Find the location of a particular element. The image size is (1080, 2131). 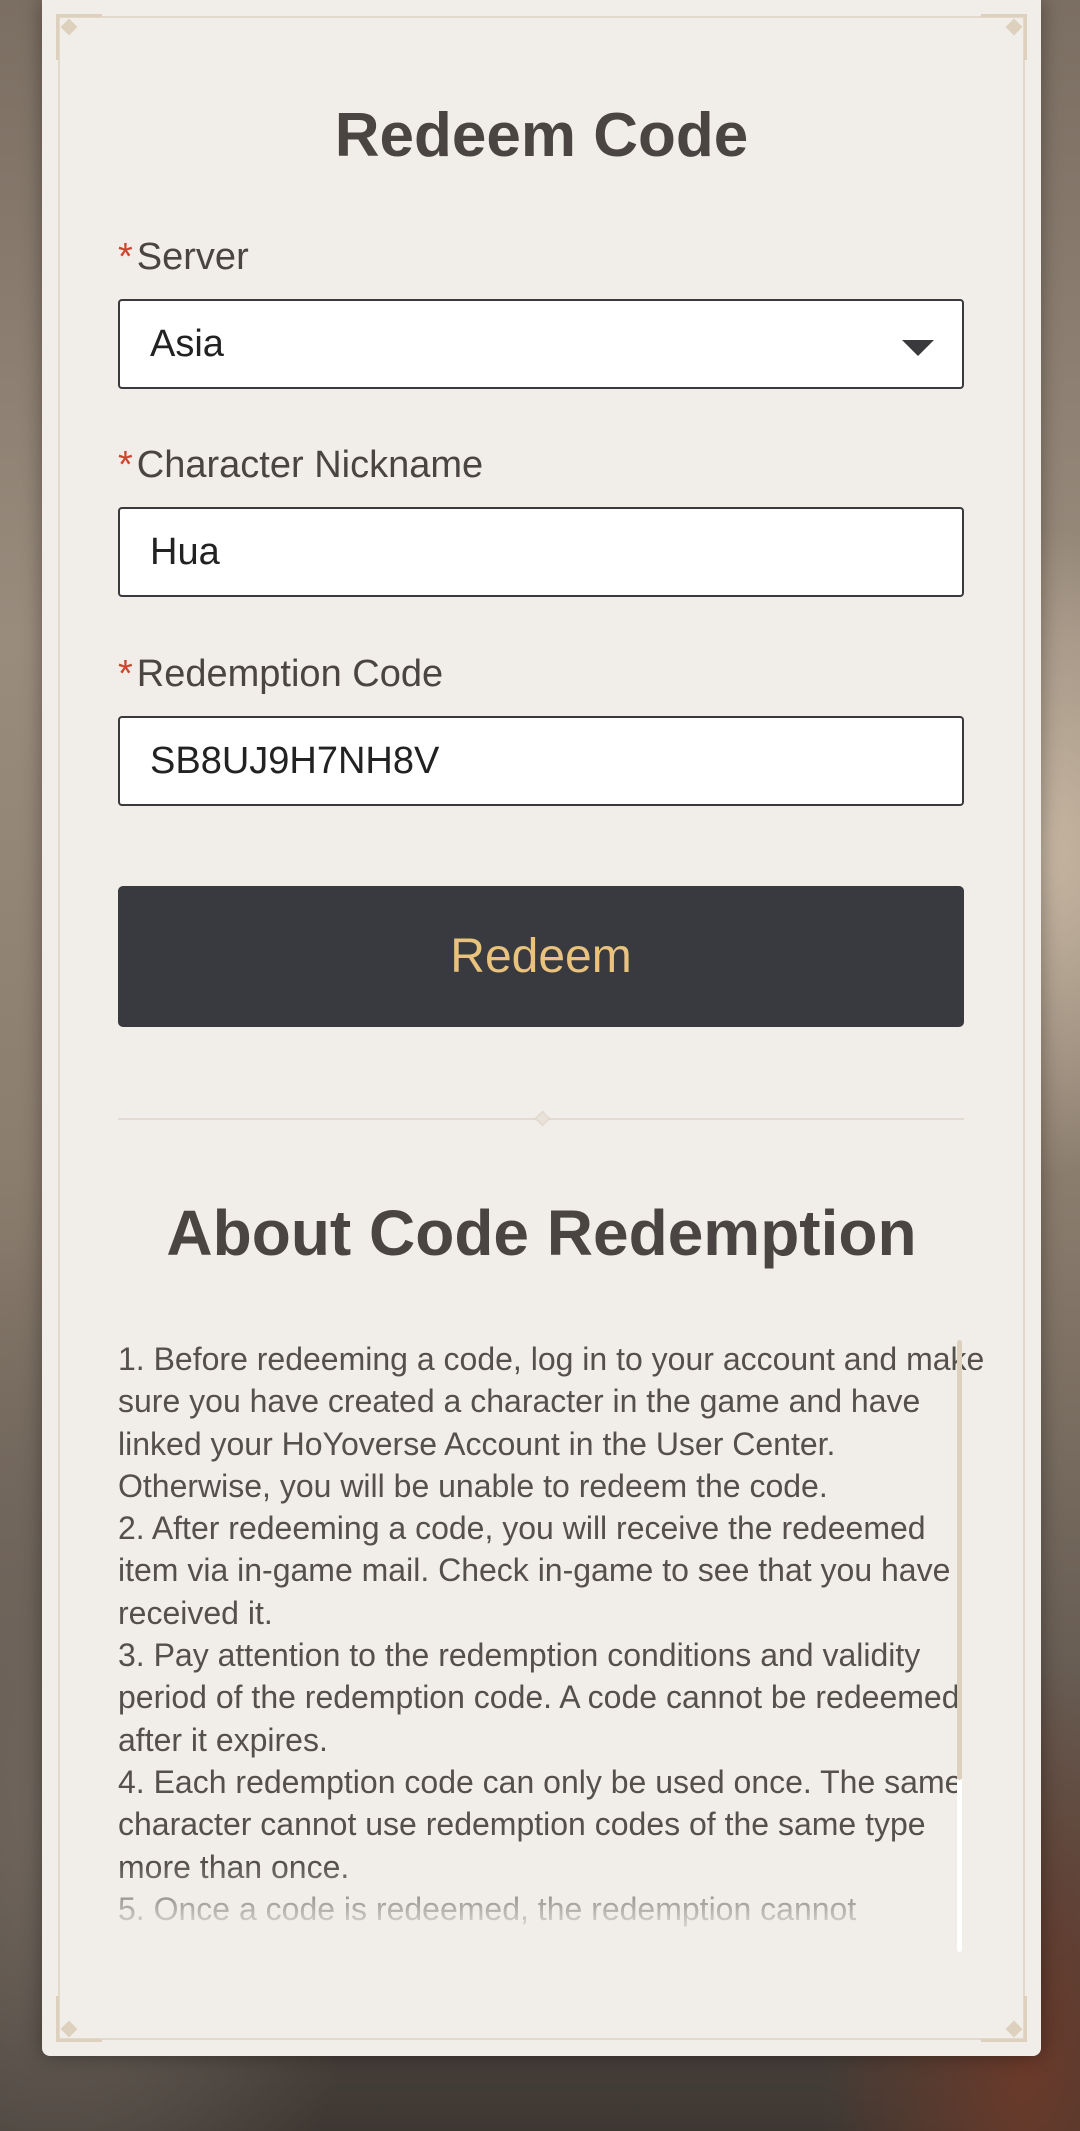

redeem-button: Redeem is located at coordinates (541, 956).